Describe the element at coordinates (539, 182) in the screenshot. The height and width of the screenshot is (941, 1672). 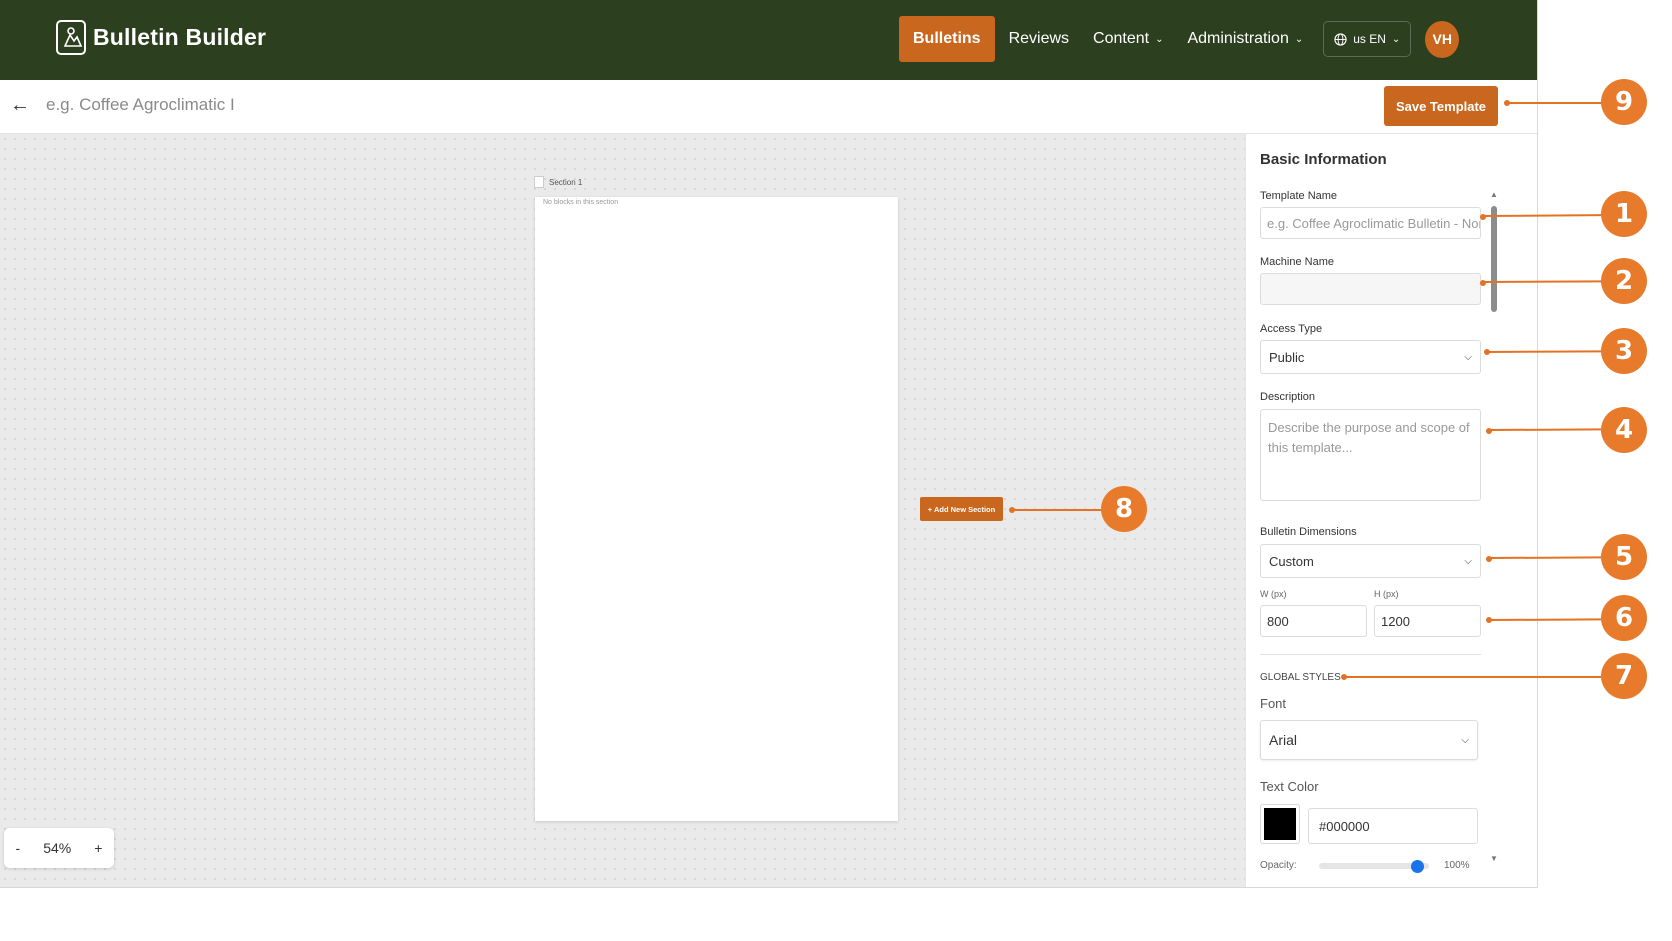
I see `drag-handle-icon` at that location.